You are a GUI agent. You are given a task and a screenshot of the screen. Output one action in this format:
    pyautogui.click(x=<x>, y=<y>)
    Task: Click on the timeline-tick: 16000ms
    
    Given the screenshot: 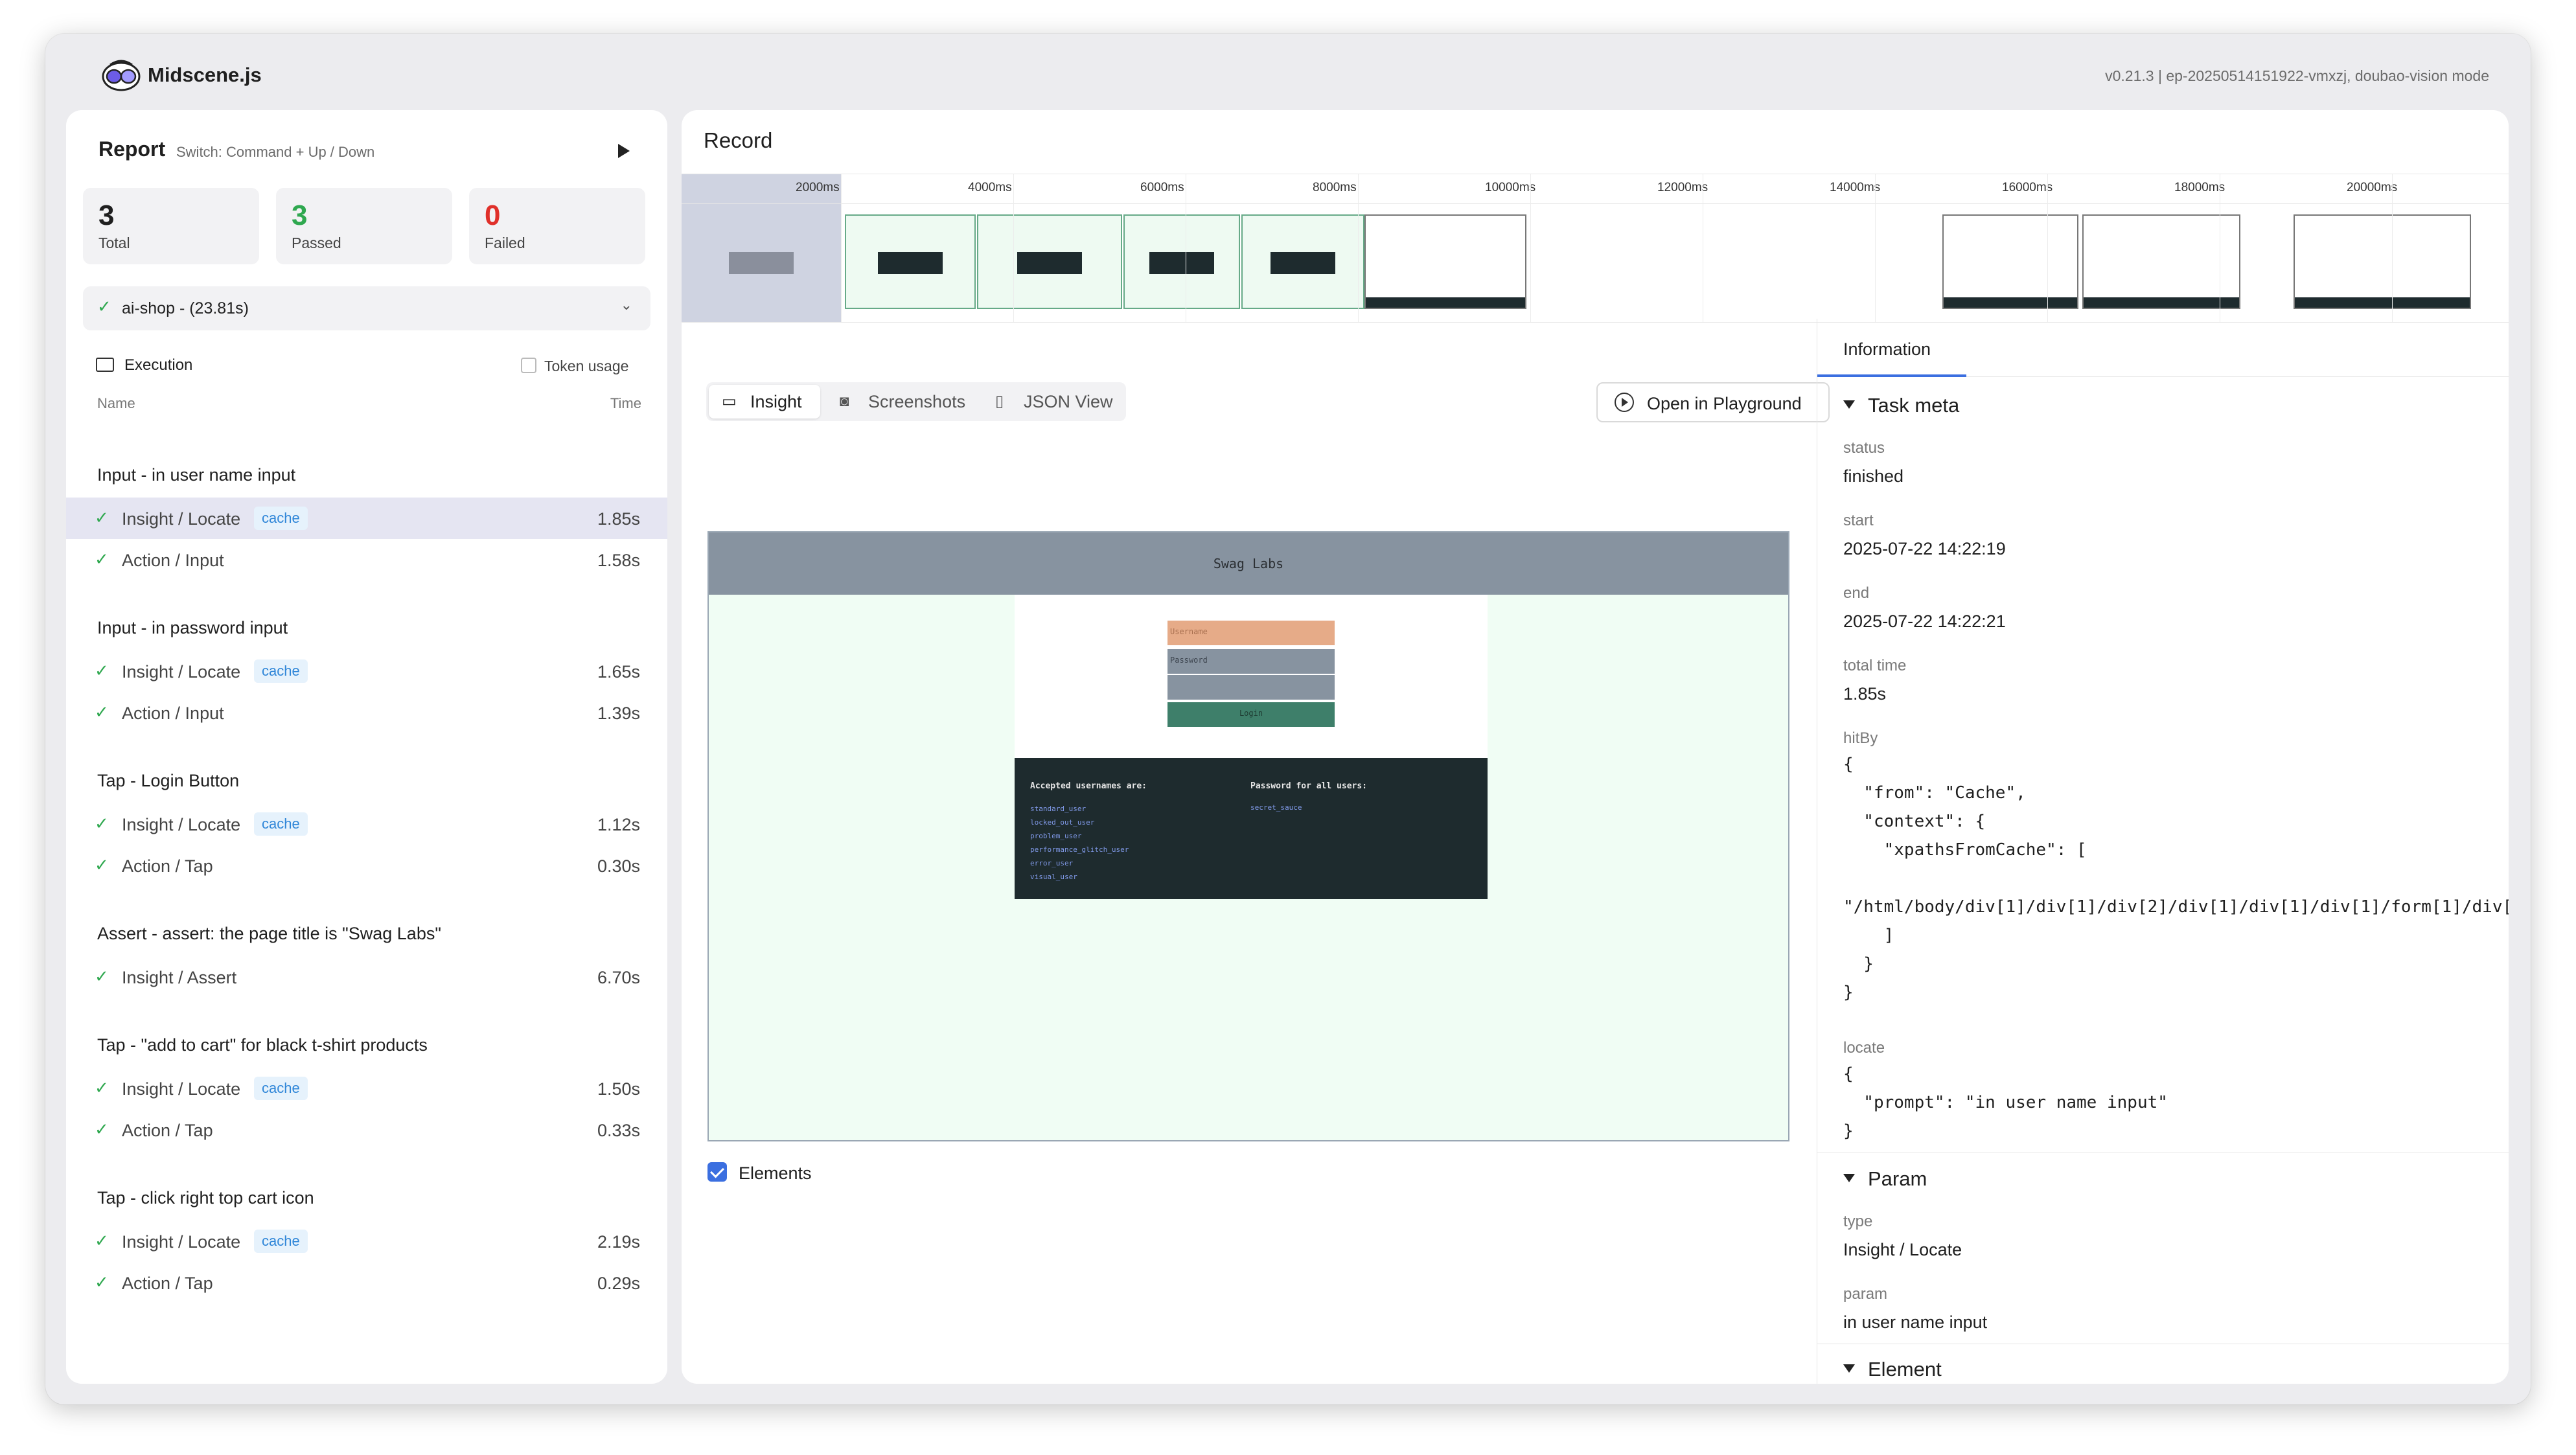 What is the action you would take?
    pyautogui.click(x=2027, y=188)
    